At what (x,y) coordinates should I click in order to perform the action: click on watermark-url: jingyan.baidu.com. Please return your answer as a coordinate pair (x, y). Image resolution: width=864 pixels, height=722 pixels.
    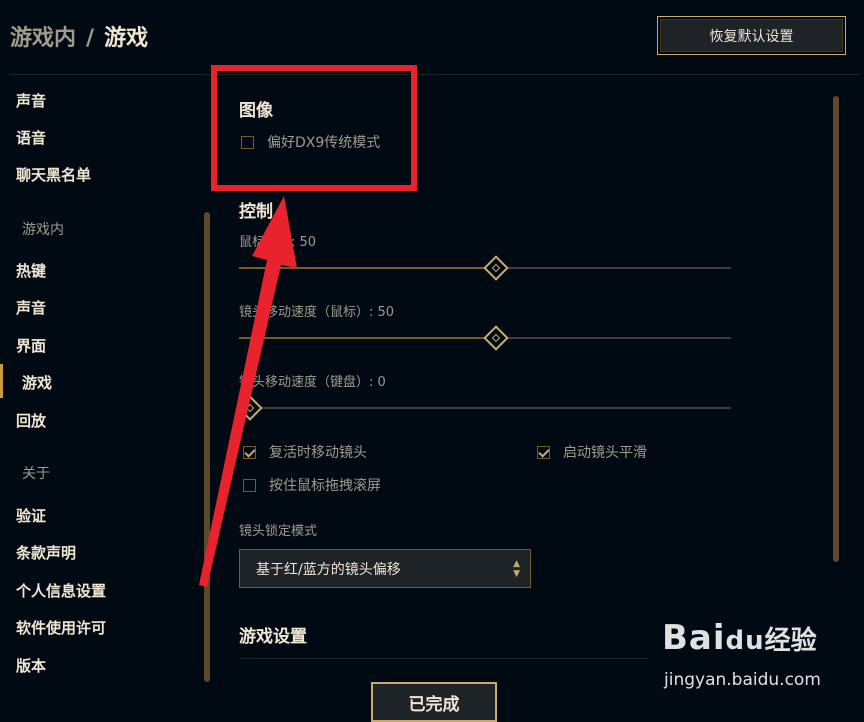
    Looking at the image, I should click on (742, 680).